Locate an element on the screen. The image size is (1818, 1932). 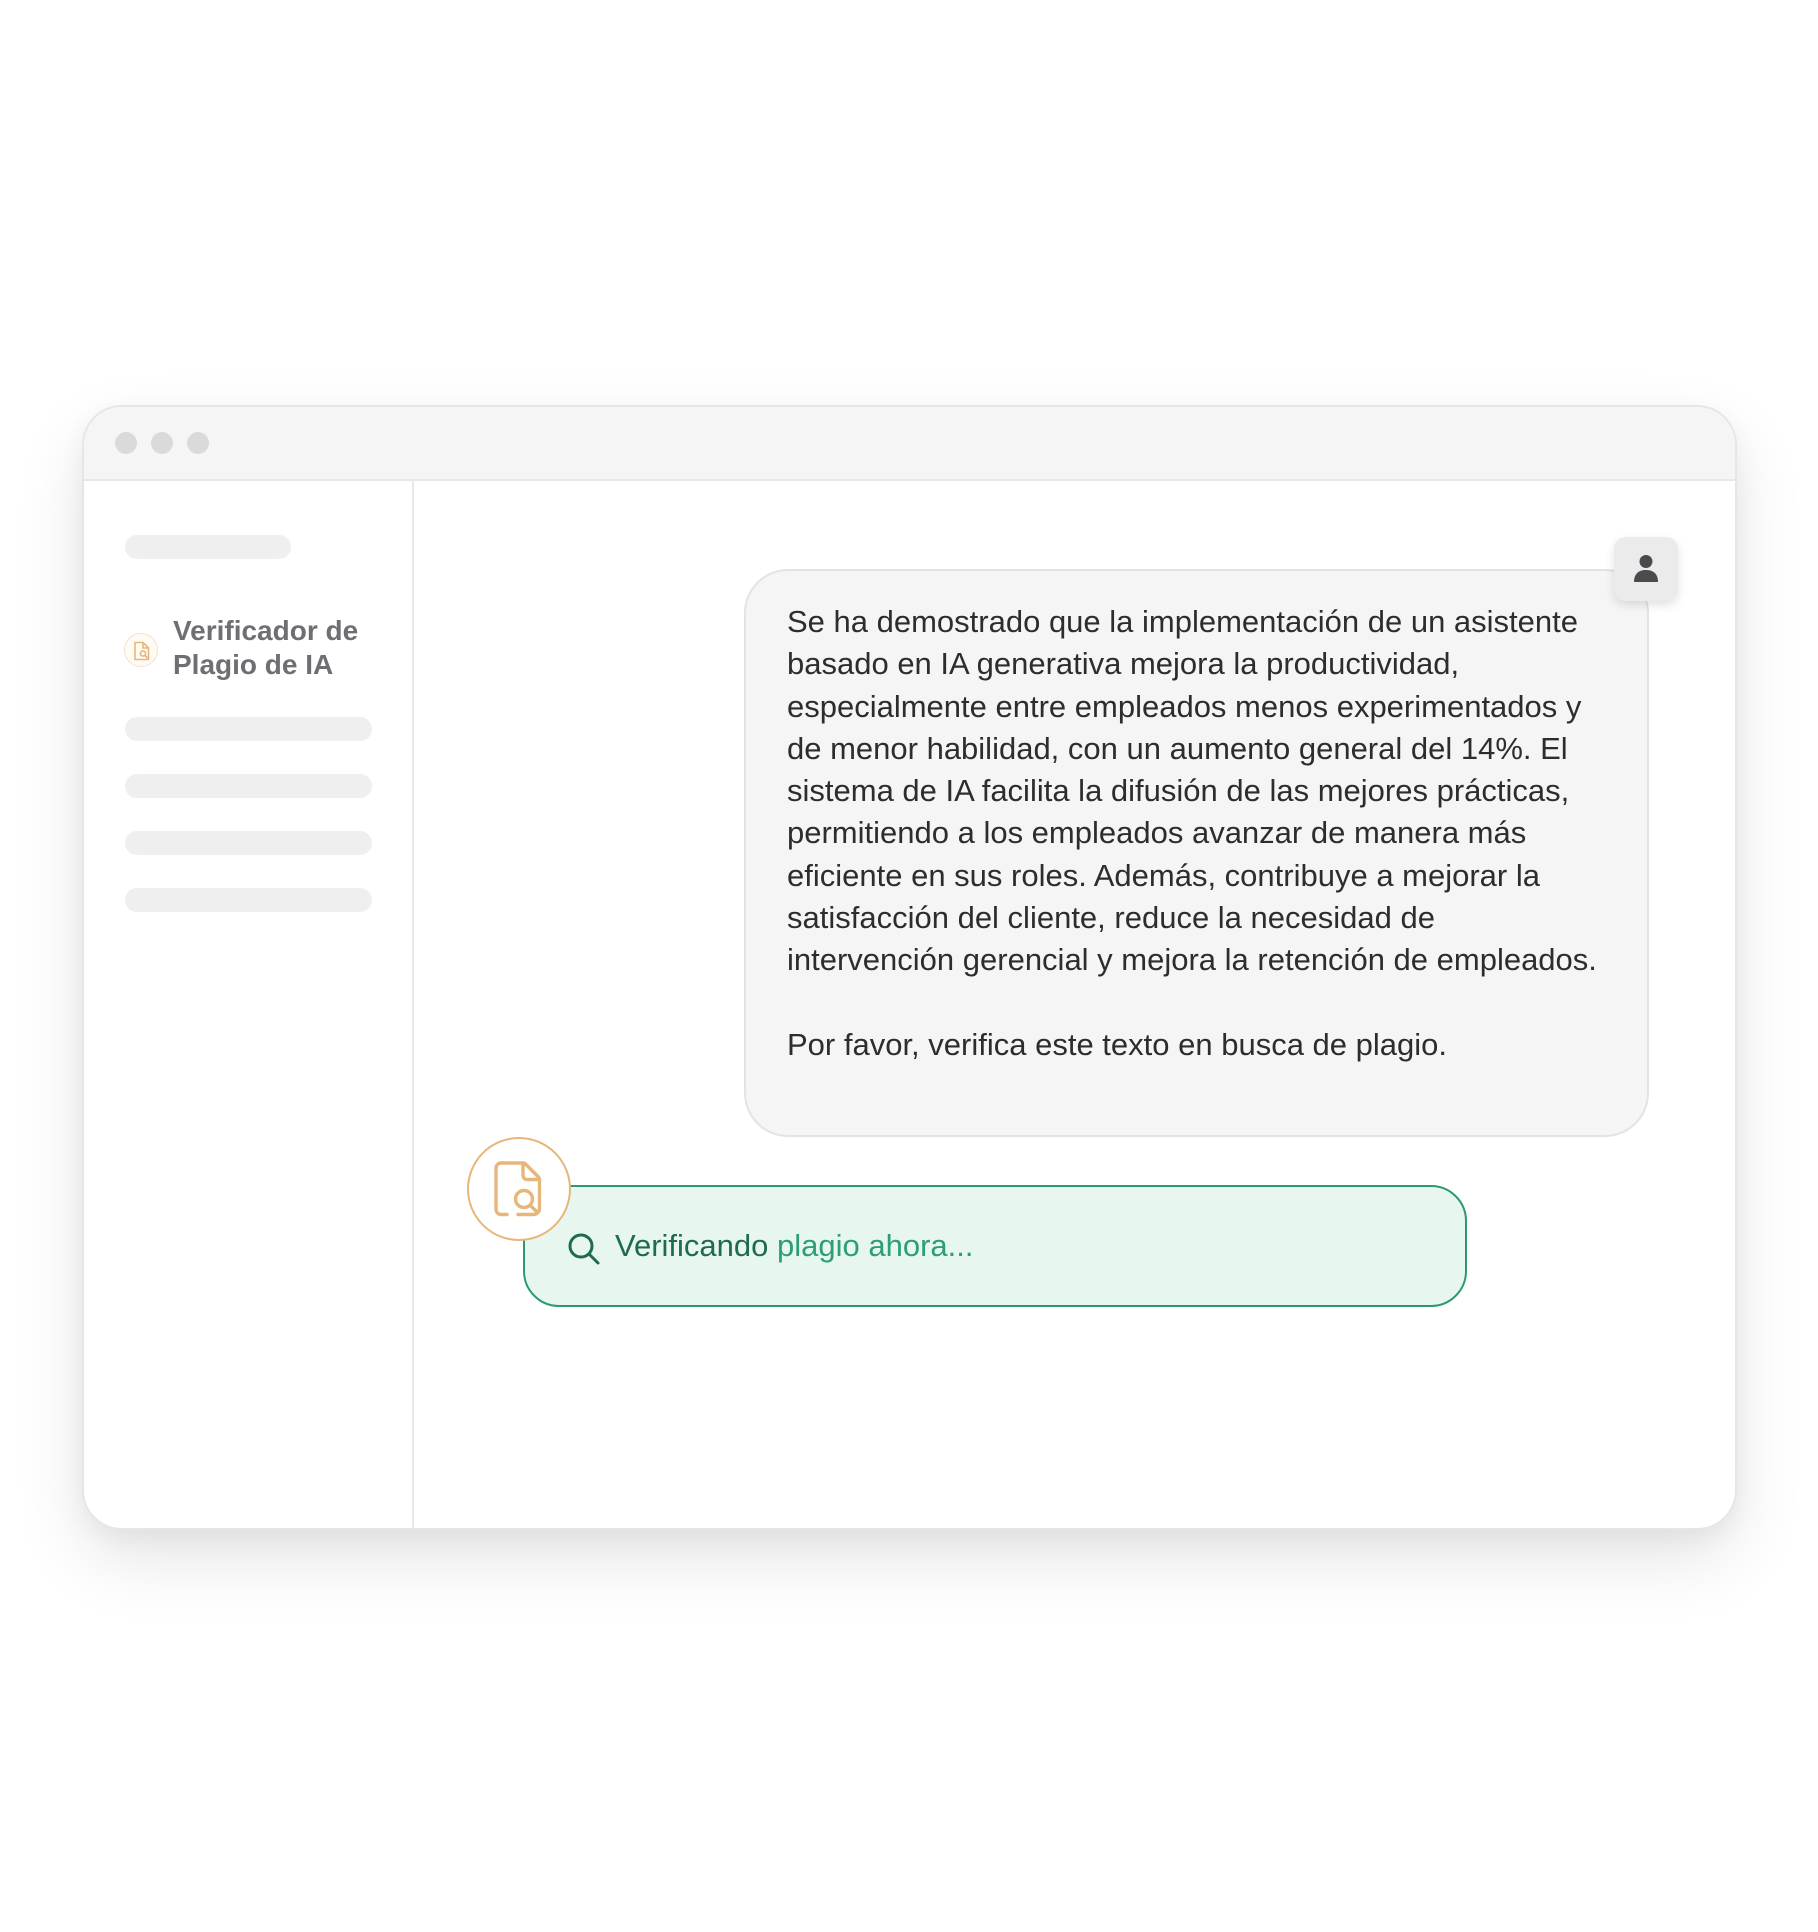
user-icon is located at coordinates (1646, 568).